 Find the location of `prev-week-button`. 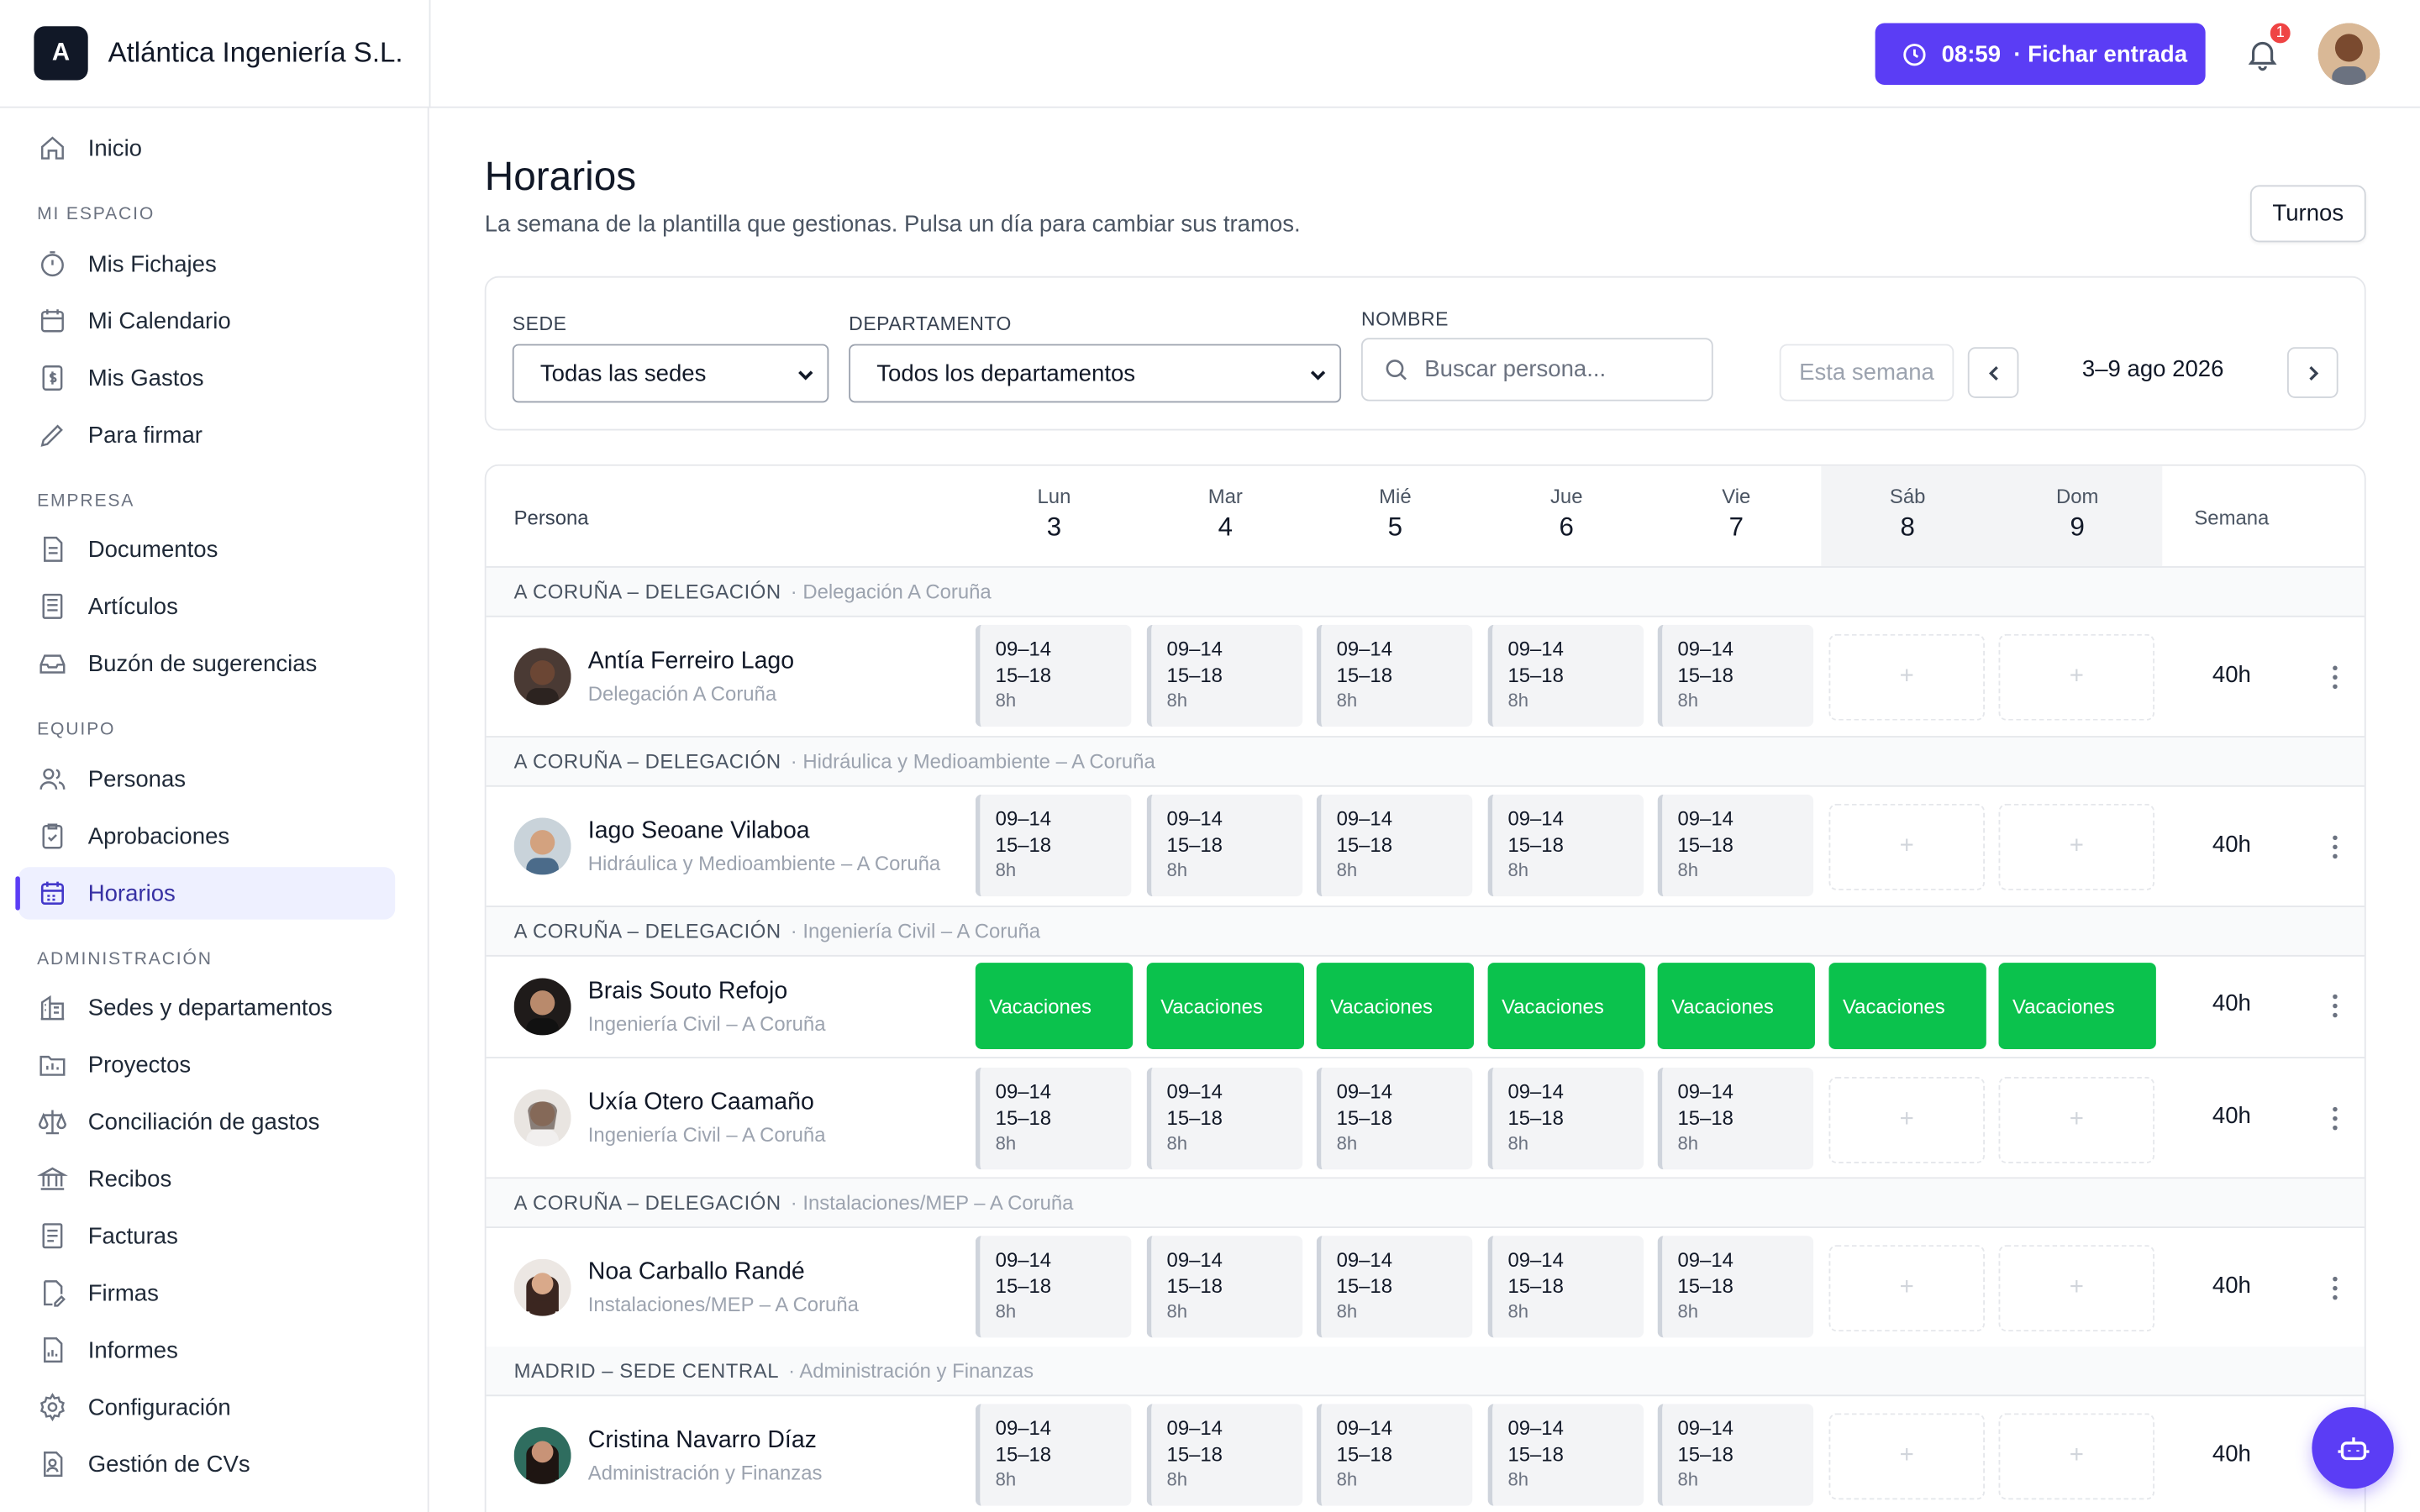

prev-week-button is located at coordinates (1993, 372).